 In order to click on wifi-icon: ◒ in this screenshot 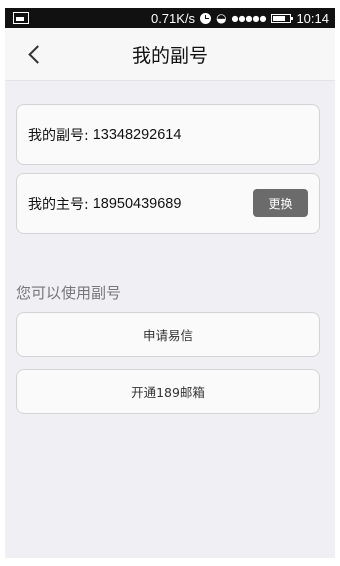, I will do `click(221, 18)`.